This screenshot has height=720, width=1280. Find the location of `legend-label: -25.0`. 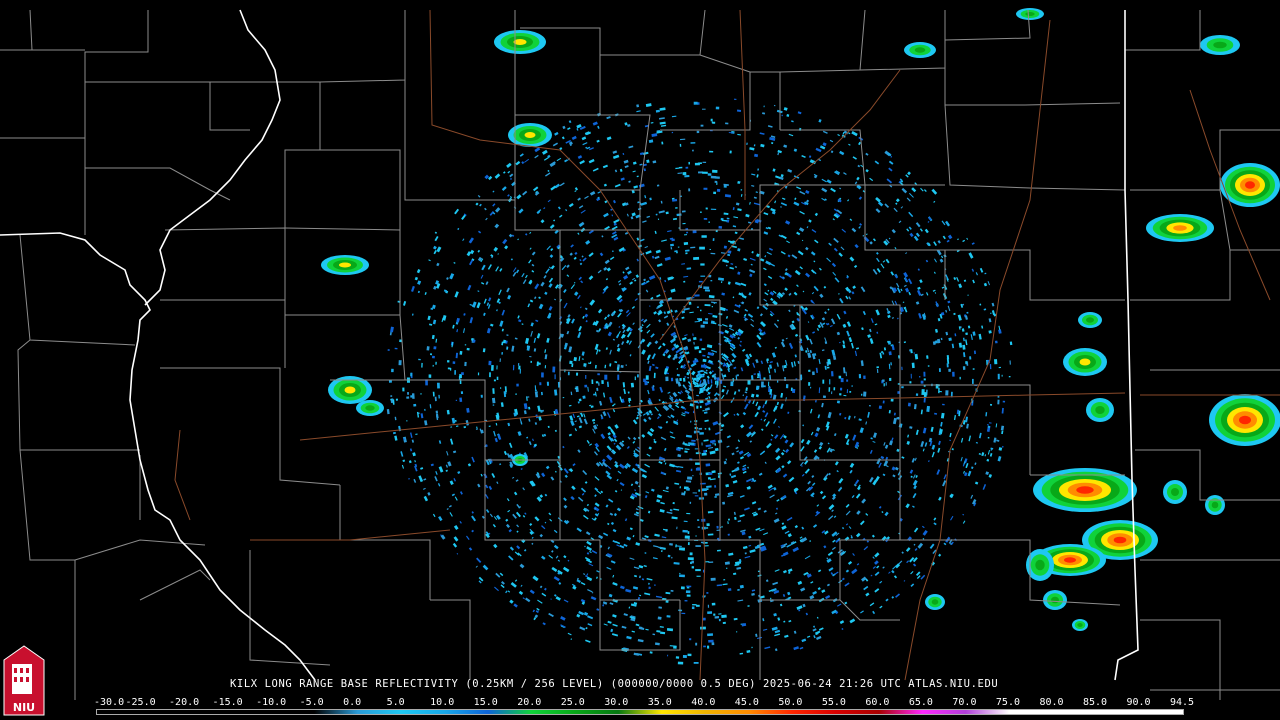

legend-label: -25.0 is located at coordinates (140, 702).